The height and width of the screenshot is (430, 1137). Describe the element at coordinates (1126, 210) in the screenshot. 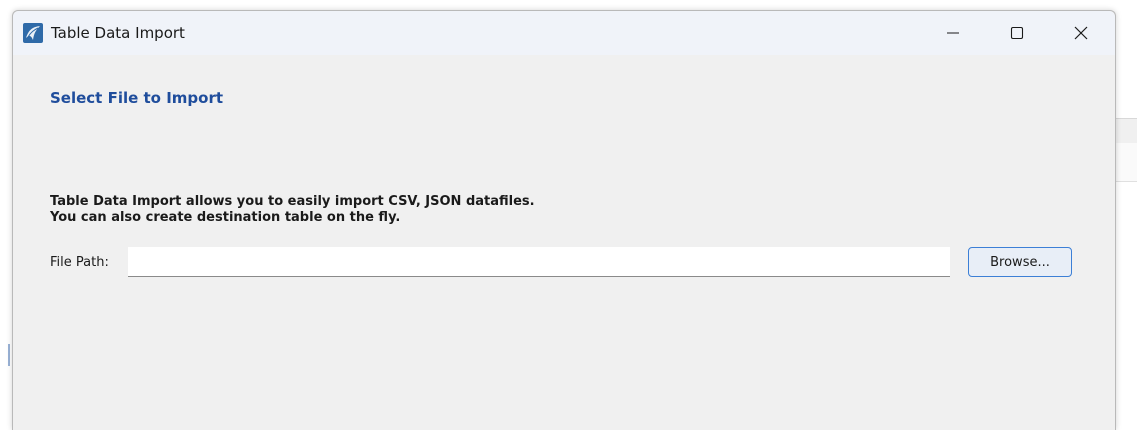

I see `background-window-strip` at that location.